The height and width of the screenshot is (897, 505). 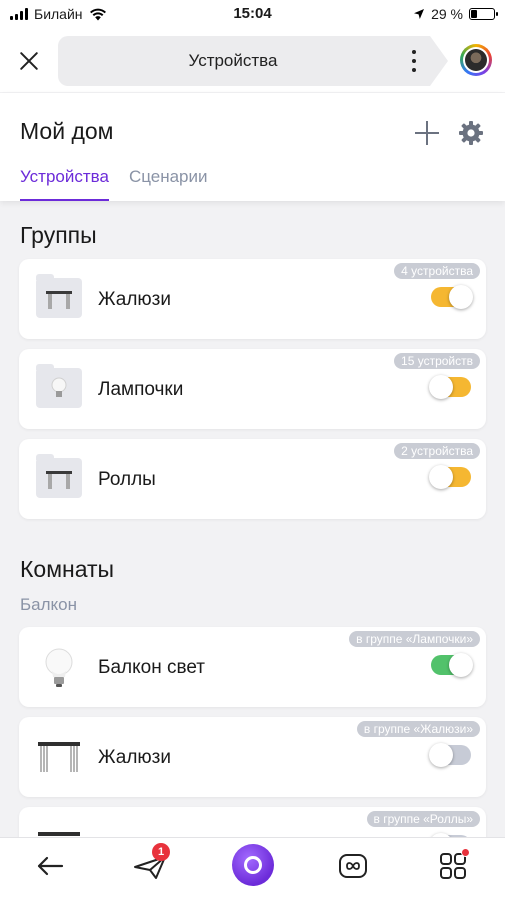 I want to click on device-name: Жалюзи, so click(x=134, y=757).